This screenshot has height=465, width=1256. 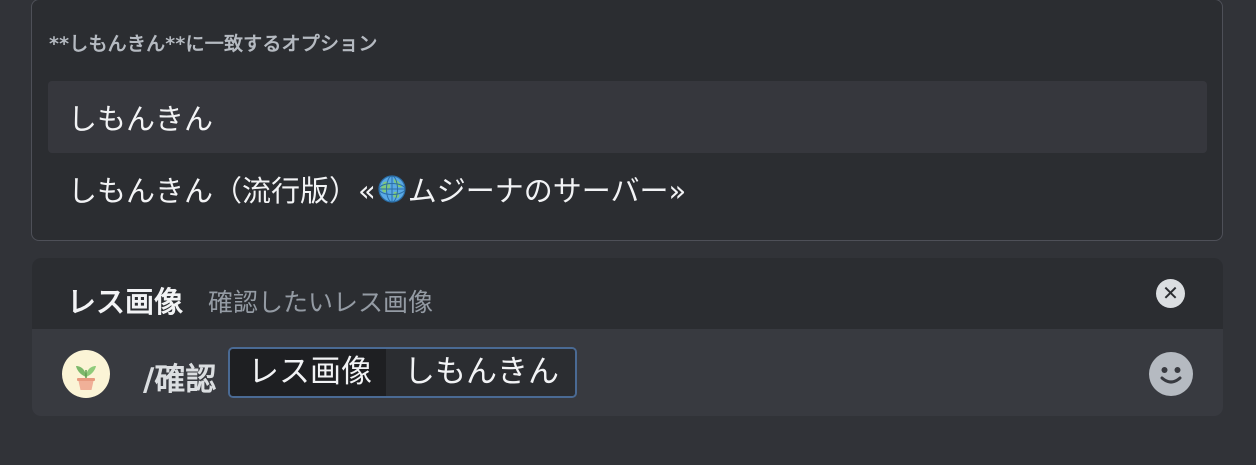 I want to click on option-label-suffix: ムジーナのサーバー», so click(x=547, y=191).